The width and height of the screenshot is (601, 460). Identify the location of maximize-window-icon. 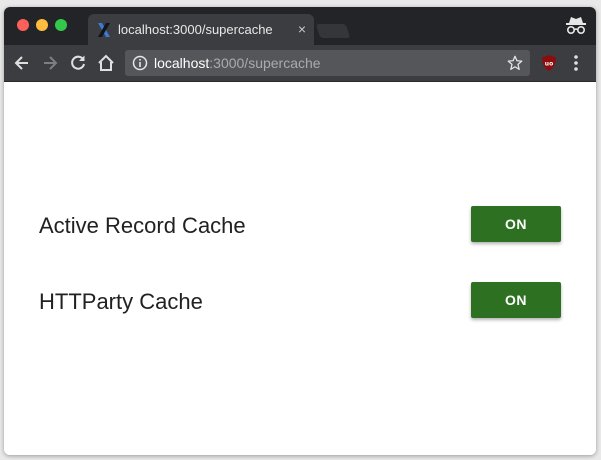
(61, 25).